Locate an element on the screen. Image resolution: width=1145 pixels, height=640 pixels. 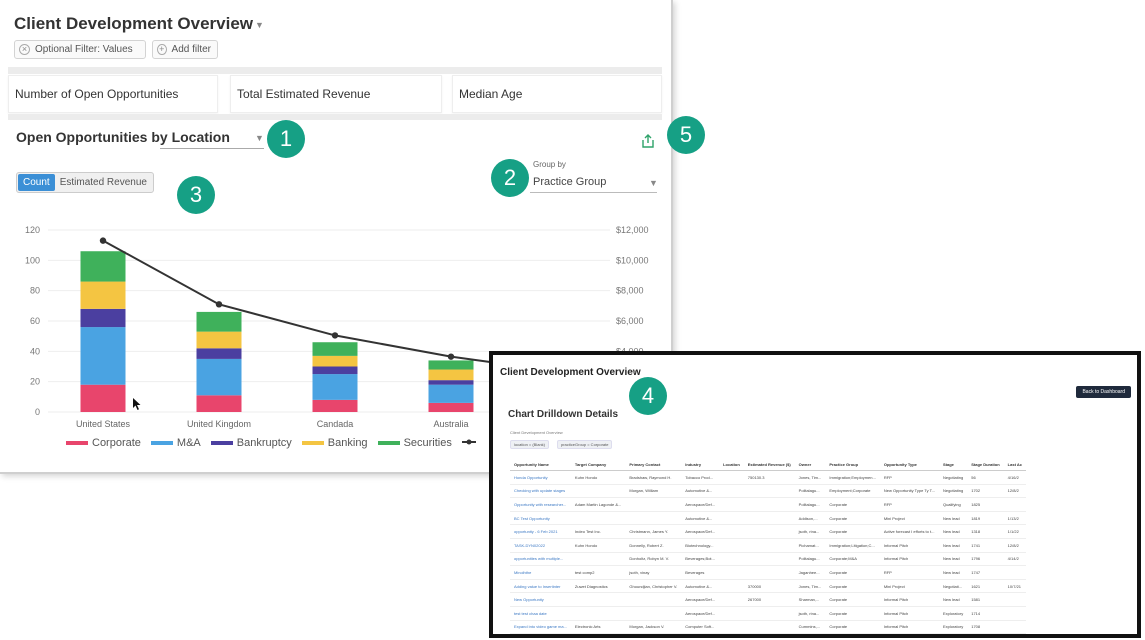
legend-item: Securities is located at coordinates (414, 443).